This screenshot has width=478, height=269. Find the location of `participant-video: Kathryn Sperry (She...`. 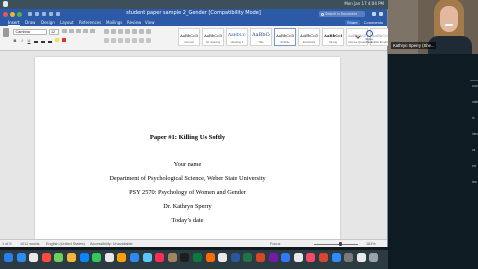

participant-video: Kathryn Sperry (She... is located at coordinates (433, 27).